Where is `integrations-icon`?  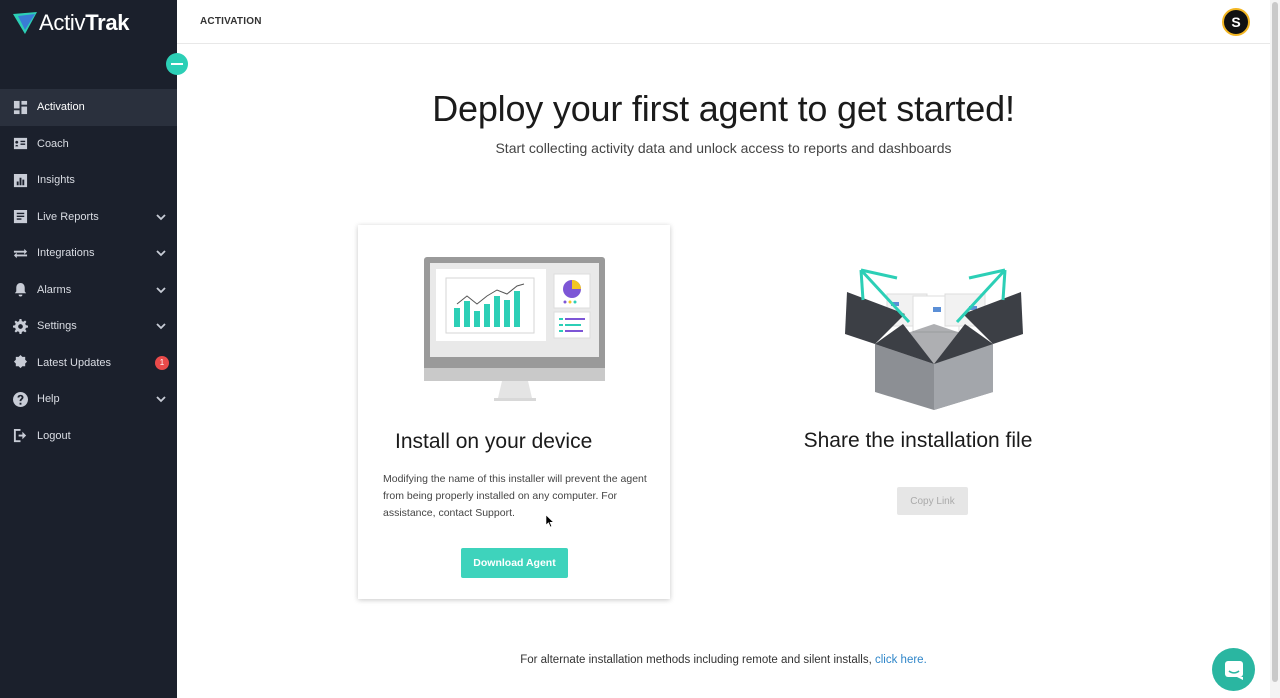
integrations-icon is located at coordinates (20, 253).